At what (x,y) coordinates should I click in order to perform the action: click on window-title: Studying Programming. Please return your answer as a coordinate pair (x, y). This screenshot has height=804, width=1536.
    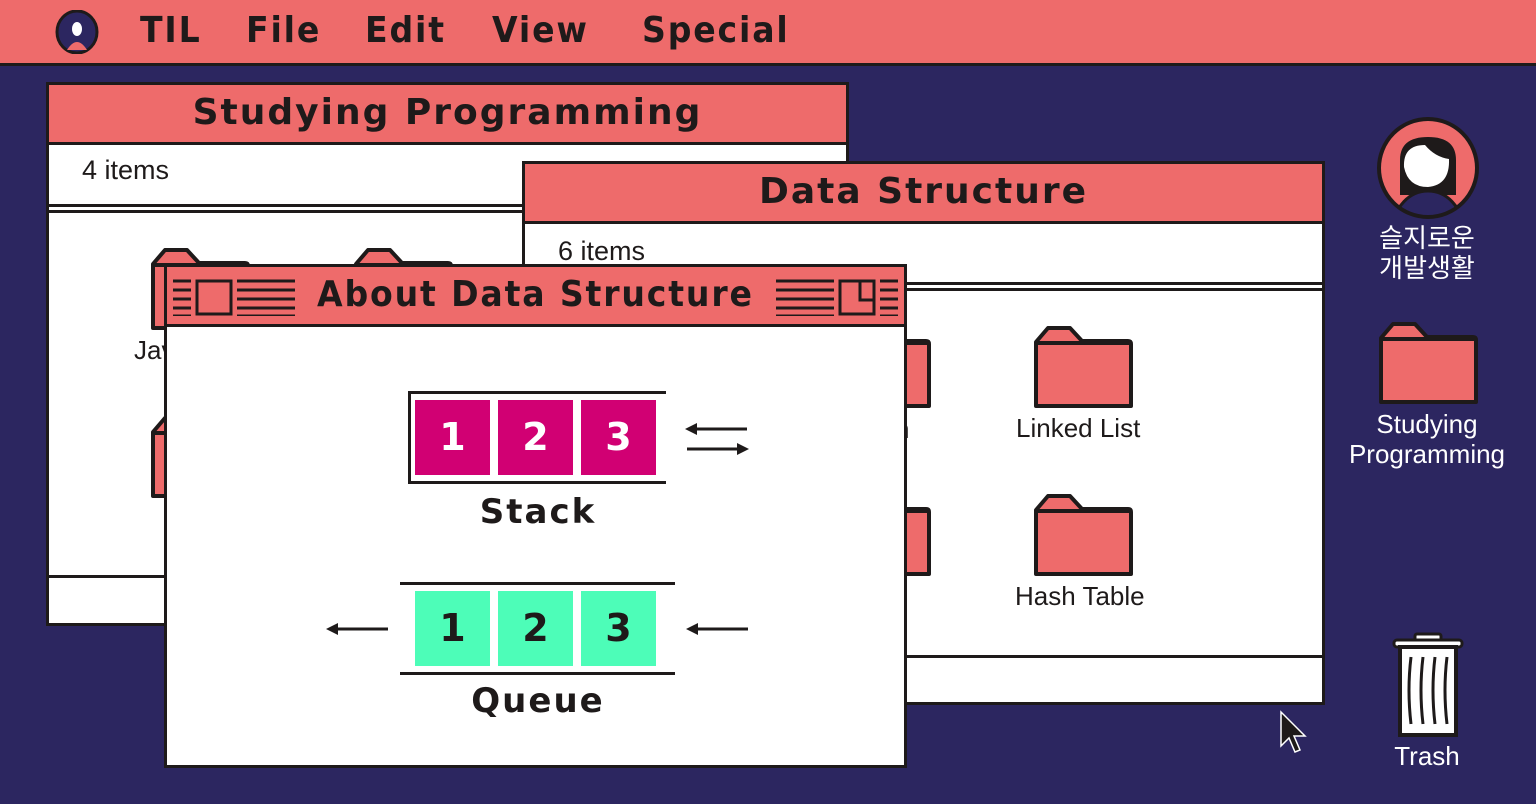
    Looking at the image, I should click on (447, 115).